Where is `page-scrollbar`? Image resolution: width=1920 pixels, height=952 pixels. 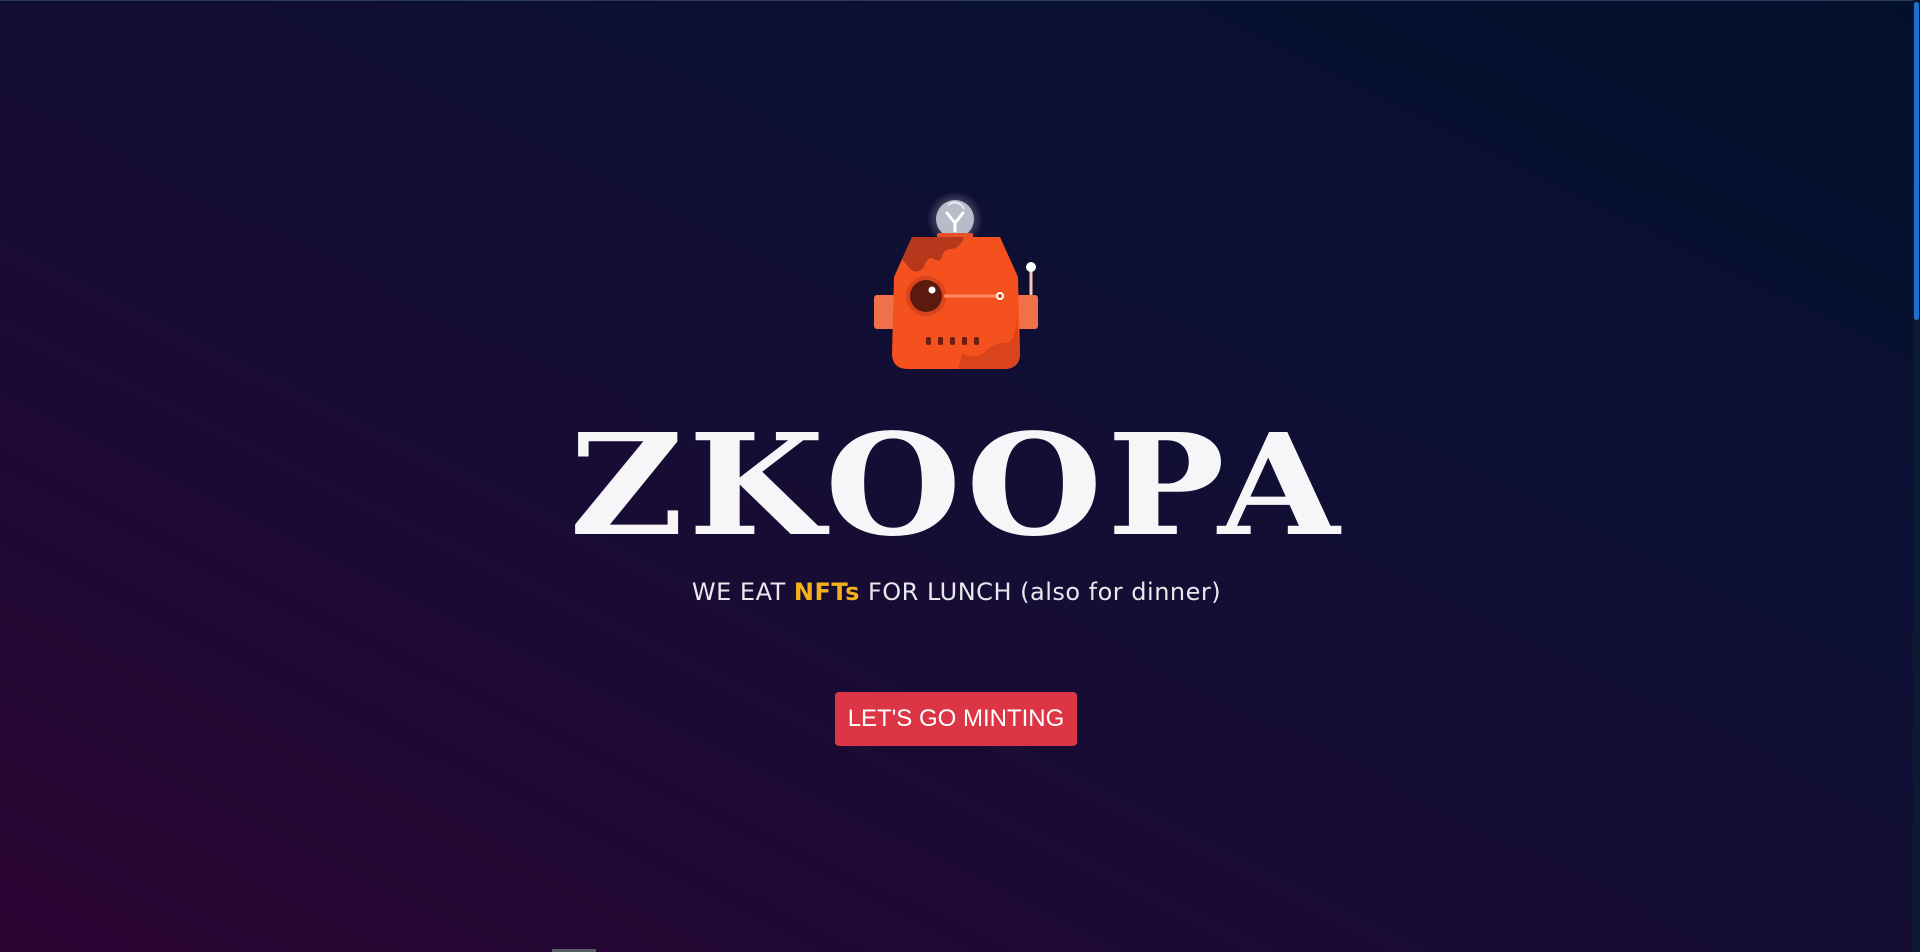
page-scrollbar is located at coordinates (1916, 476).